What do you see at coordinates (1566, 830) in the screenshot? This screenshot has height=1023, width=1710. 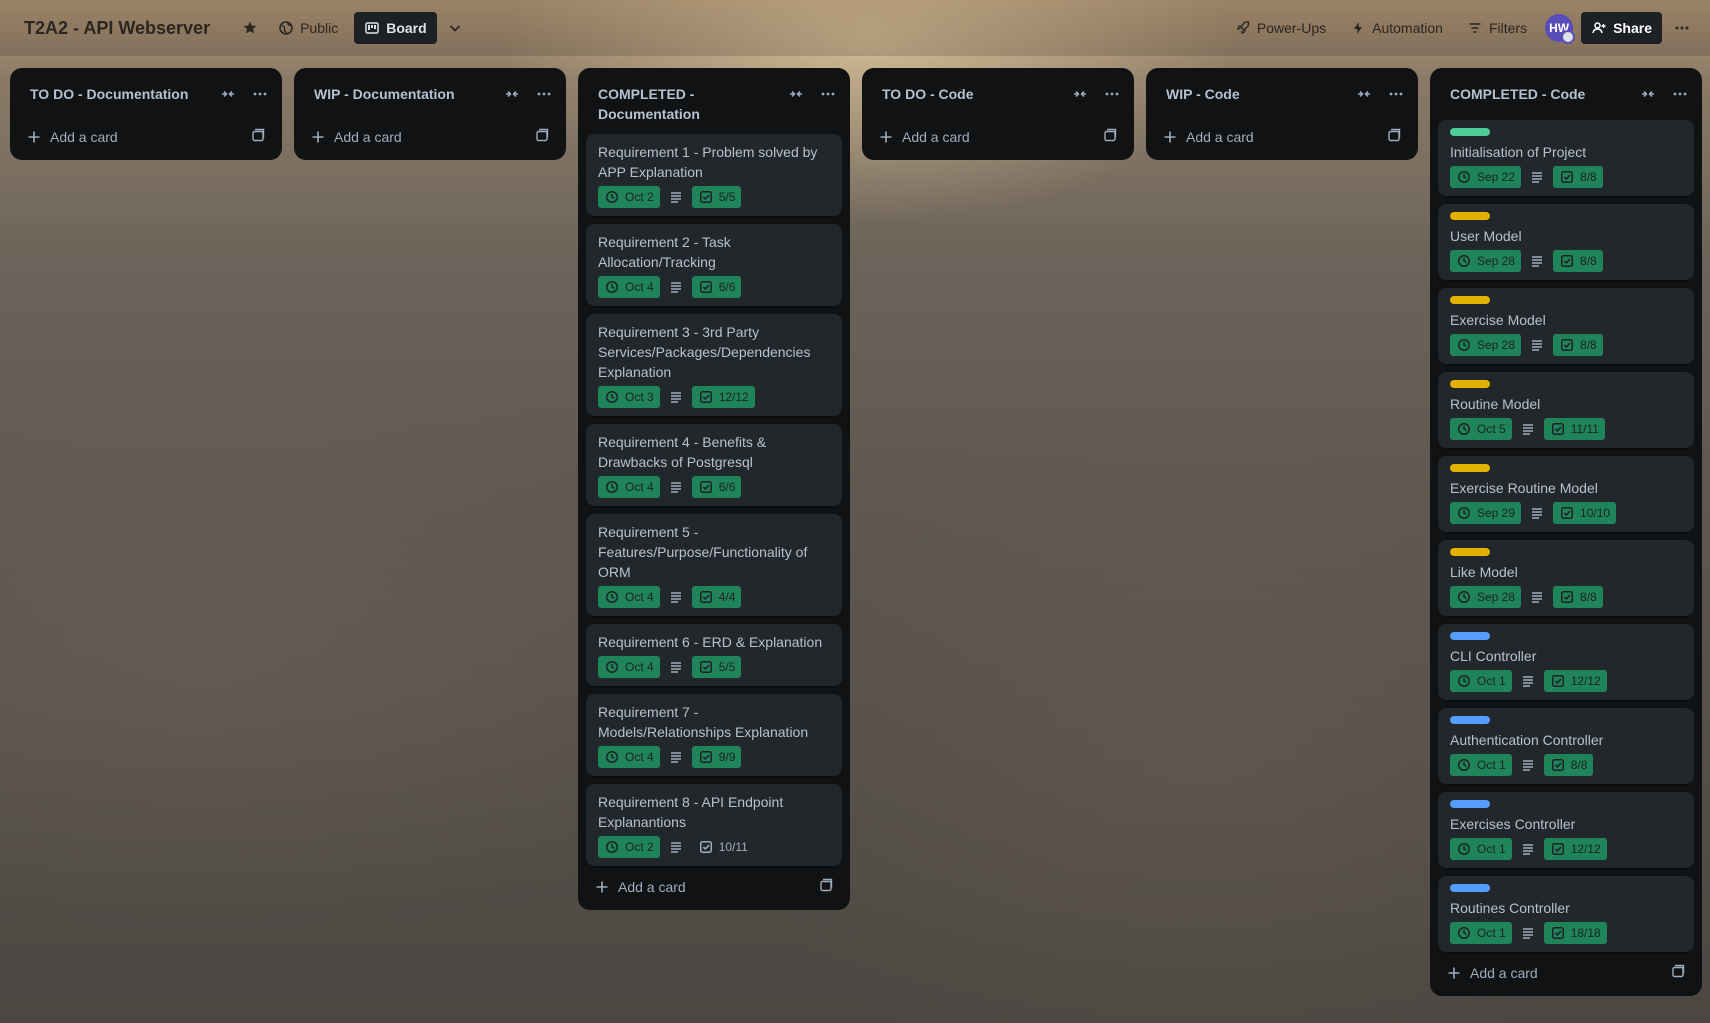 I see `card: Exercises Controller Oct 1 12/12` at bounding box center [1566, 830].